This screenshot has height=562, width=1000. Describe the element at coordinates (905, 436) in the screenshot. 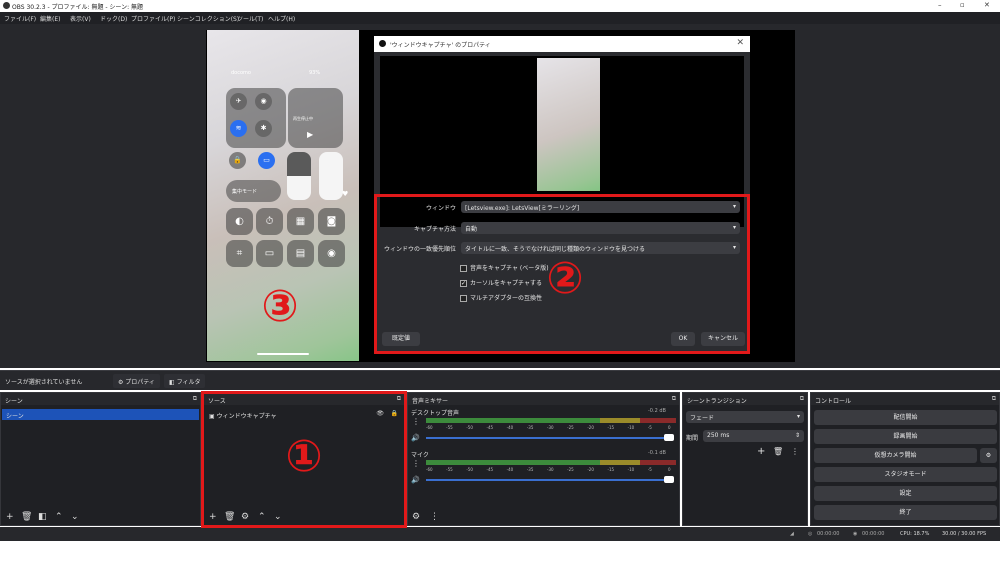

I see `start-recording-button: 録画開始` at that location.